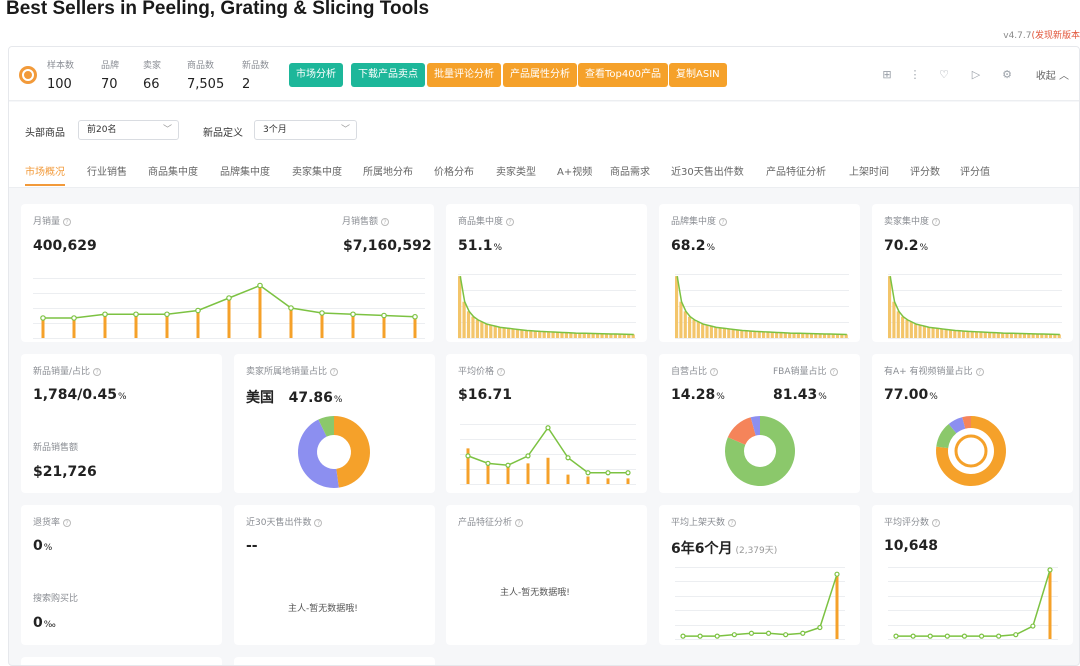 This screenshot has height=666, width=1080. Describe the element at coordinates (454, 170) in the screenshot. I see `tab-price-distribution: 价格分布` at that location.